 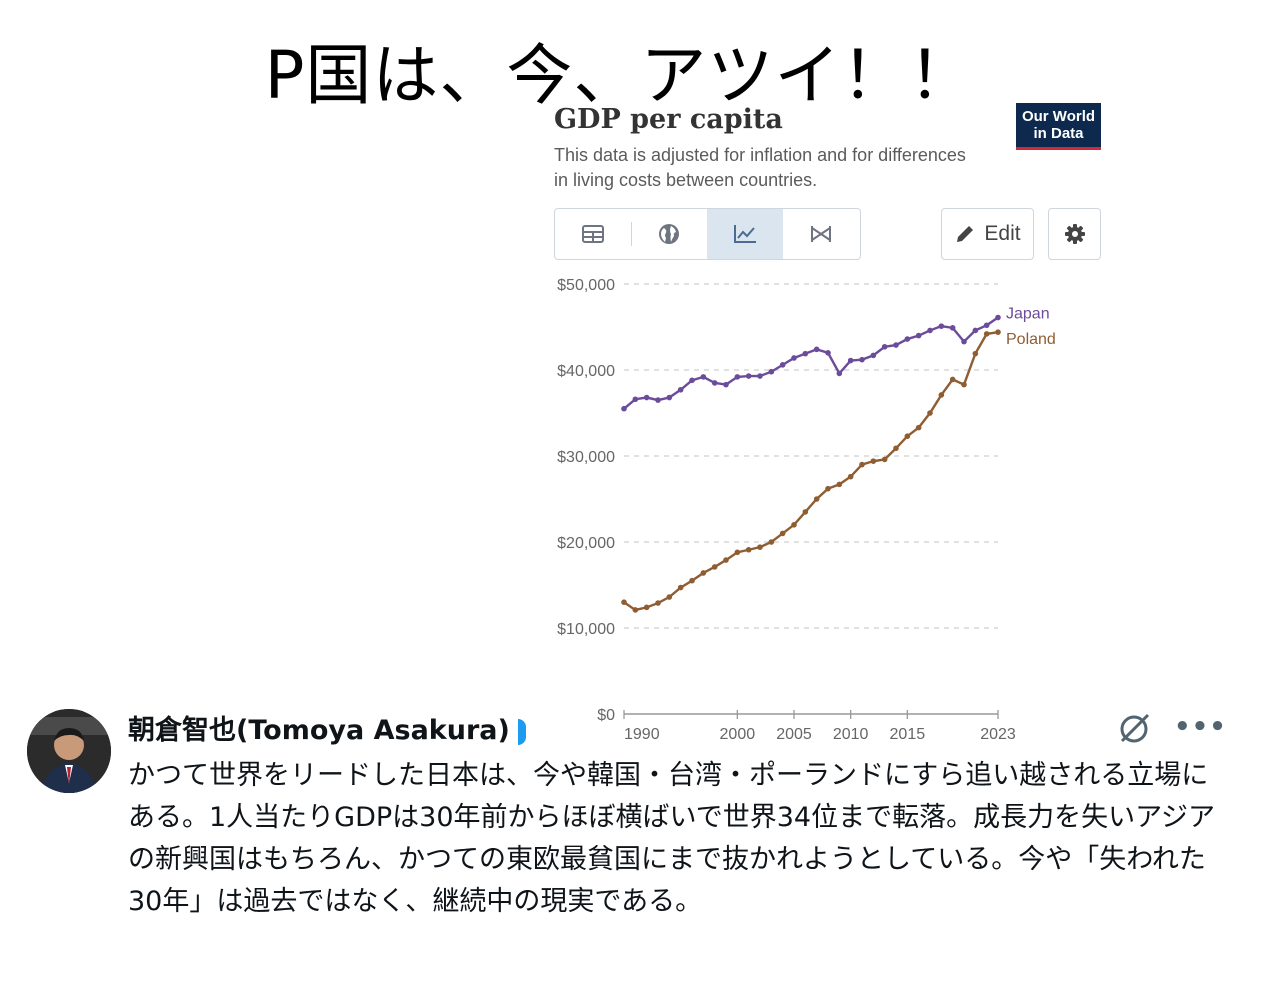 I want to click on logo-line-2: in Data, so click(x=1058, y=133).